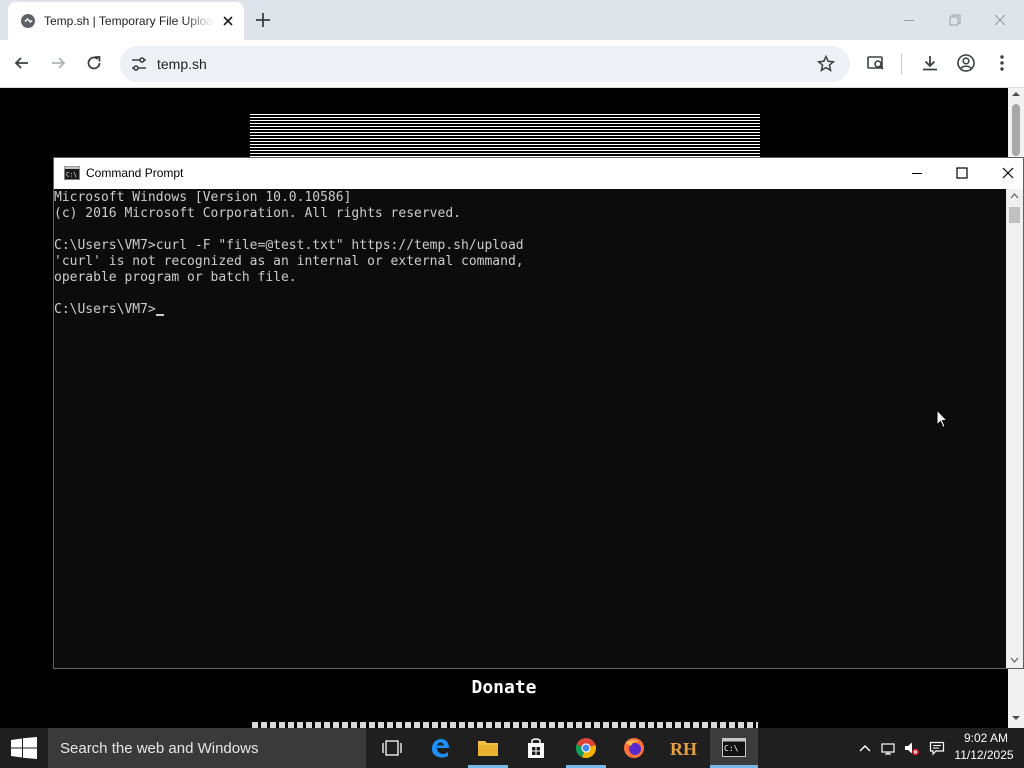 The height and width of the screenshot is (768, 1024). I want to click on cmd-maximize-icon, so click(962, 173).